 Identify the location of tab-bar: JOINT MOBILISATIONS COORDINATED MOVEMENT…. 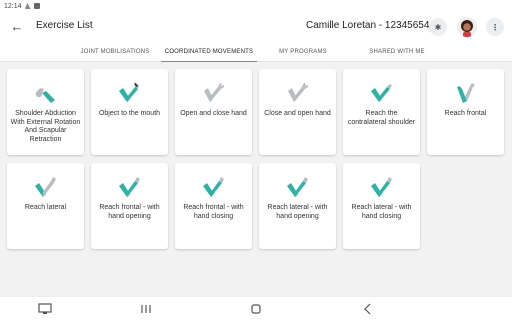
(256, 52).